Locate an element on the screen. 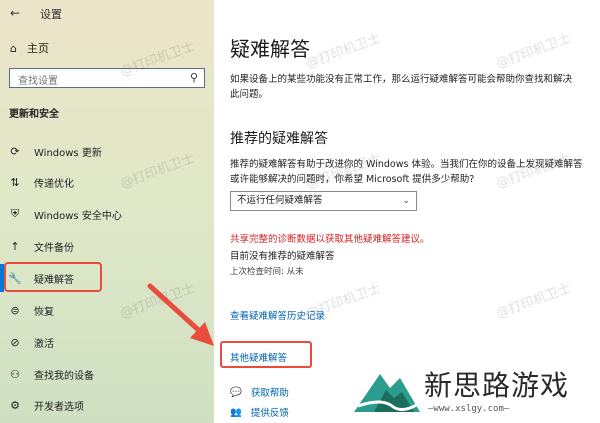  get-help-link: 💬 获取帮助 is located at coordinates (259, 392).